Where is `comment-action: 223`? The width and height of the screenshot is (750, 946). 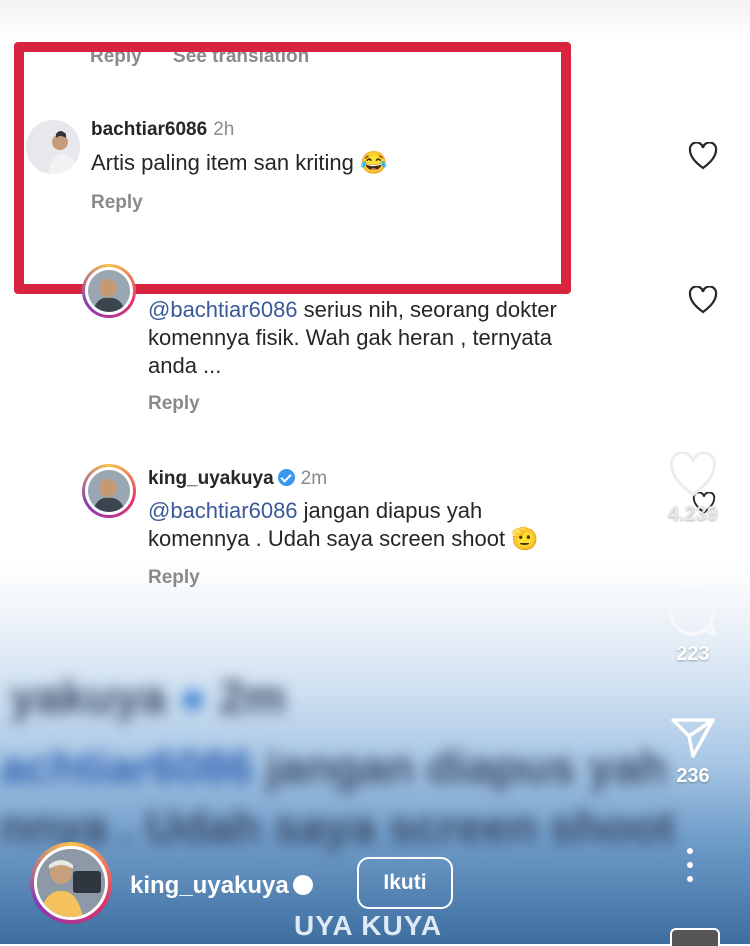
comment-action: 223 is located at coordinates (693, 626).